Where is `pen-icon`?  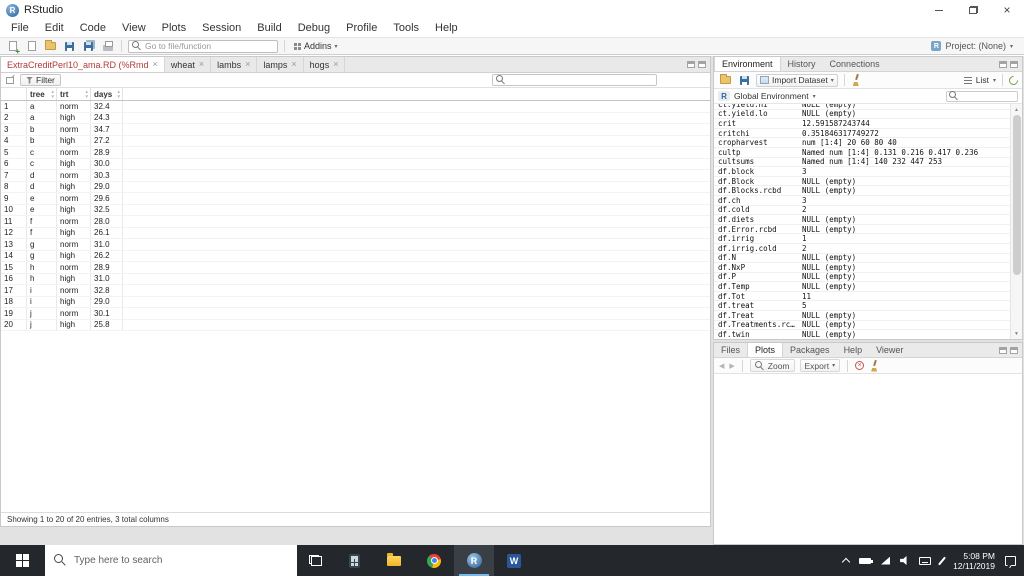 pen-icon is located at coordinates (942, 560).